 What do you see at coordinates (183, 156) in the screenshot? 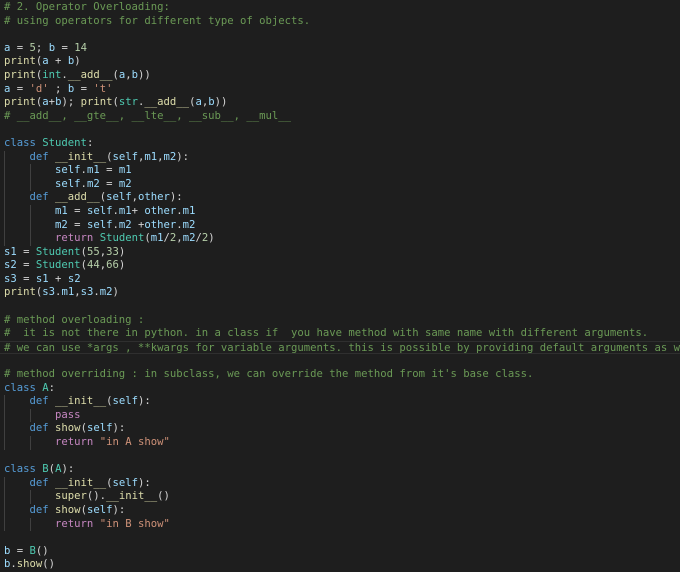
I see `code-token-plain: ):` at bounding box center [183, 156].